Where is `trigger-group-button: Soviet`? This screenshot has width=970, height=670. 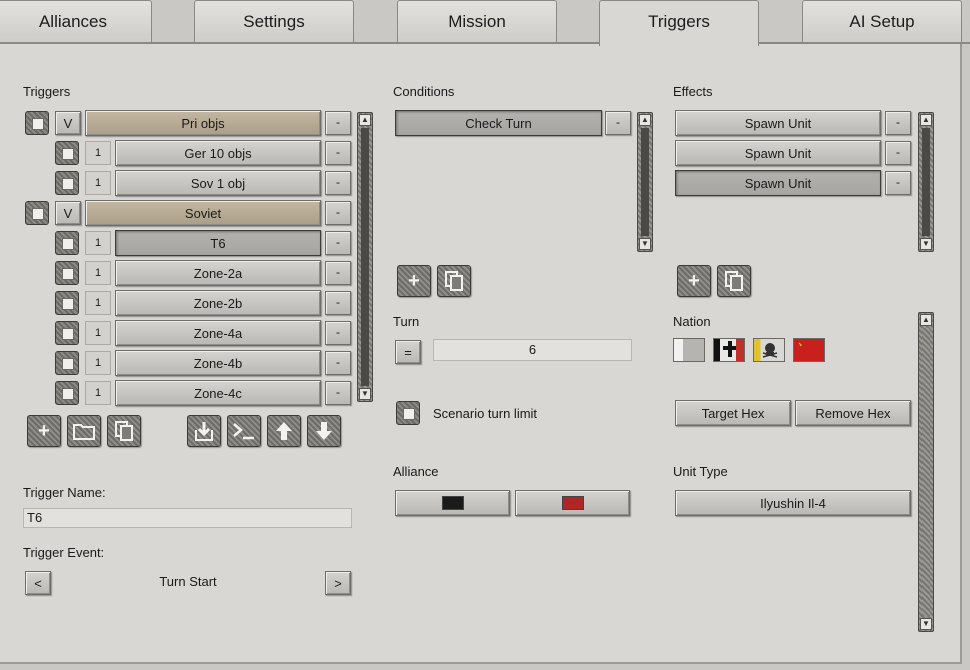 trigger-group-button: Soviet is located at coordinates (203, 213).